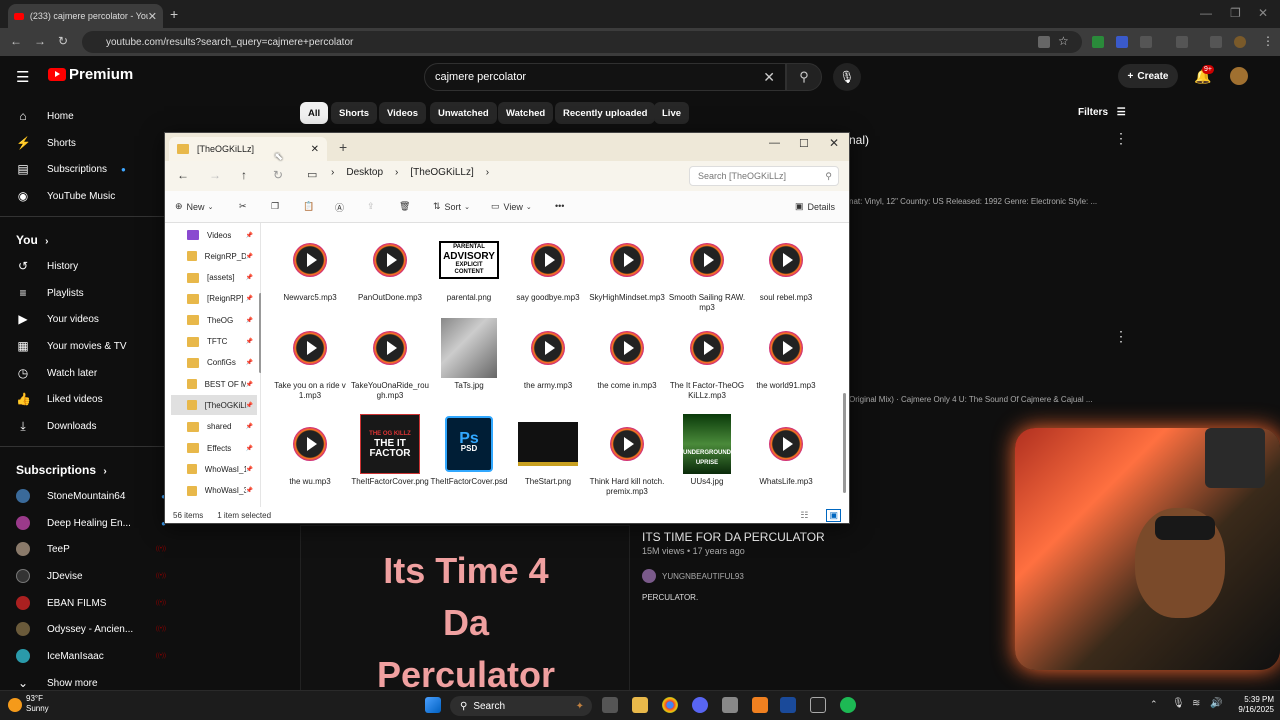 This screenshot has height=720, width=1280. Describe the element at coordinates (91, 399) in the screenshot. I see `sidebar-item-liked-videos: 👍 Liked videos` at that location.